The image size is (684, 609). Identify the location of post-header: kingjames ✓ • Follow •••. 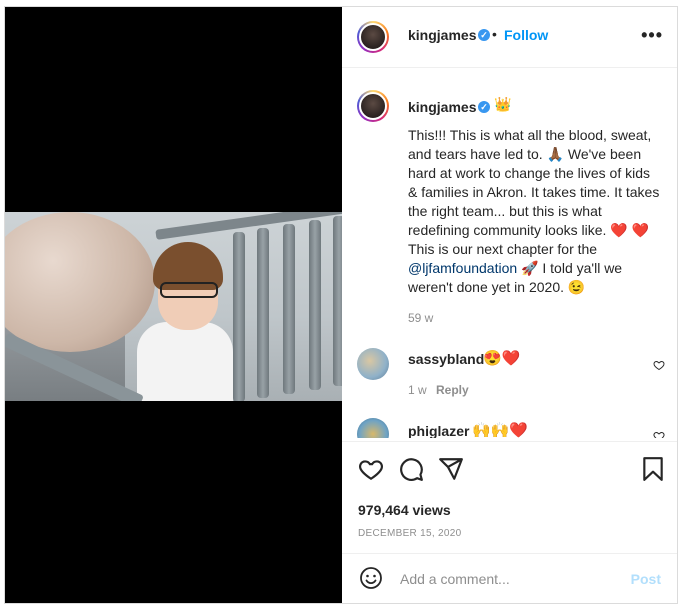
(509, 37).